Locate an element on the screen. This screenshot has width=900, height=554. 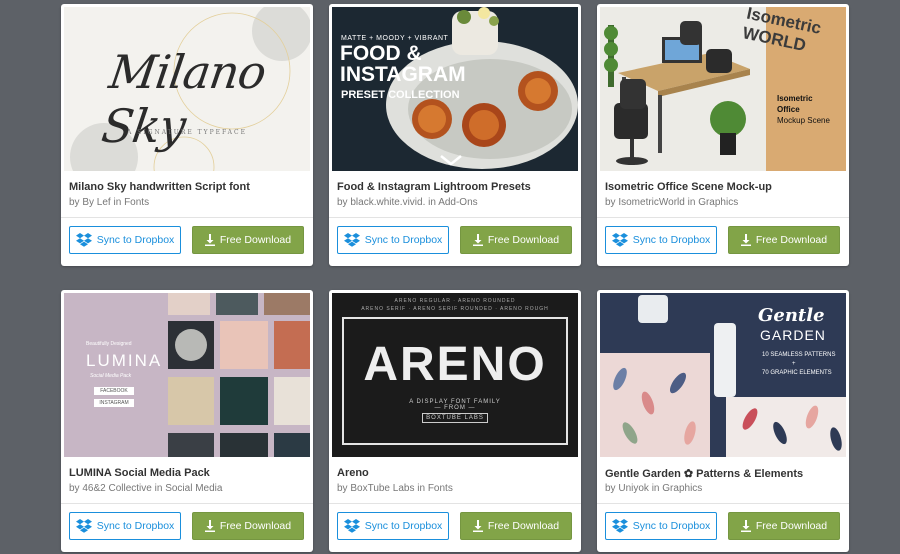
thumb-panel-text: Isometric Office Mockup Scene is located at coordinates (803, 109).